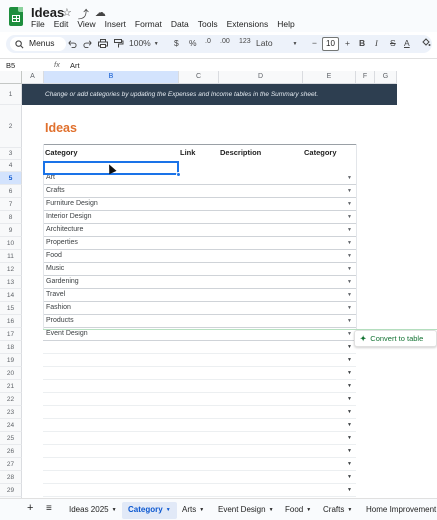  I want to click on menu-file: File, so click(38, 24).